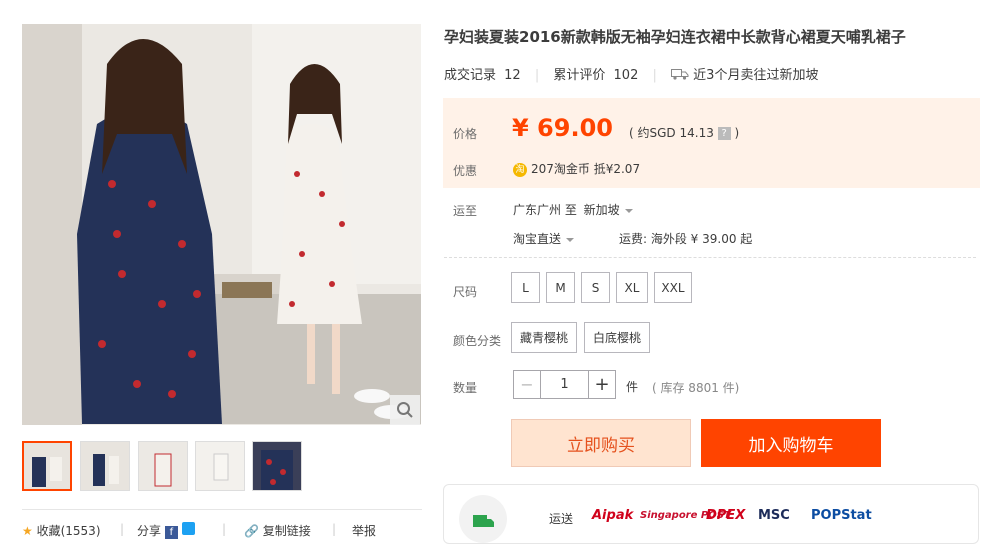 This screenshot has width=996, height=544. What do you see at coordinates (561, 519) in the screenshot?
I see `shipping-partners-label: 运送` at bounding box center [561, 519].